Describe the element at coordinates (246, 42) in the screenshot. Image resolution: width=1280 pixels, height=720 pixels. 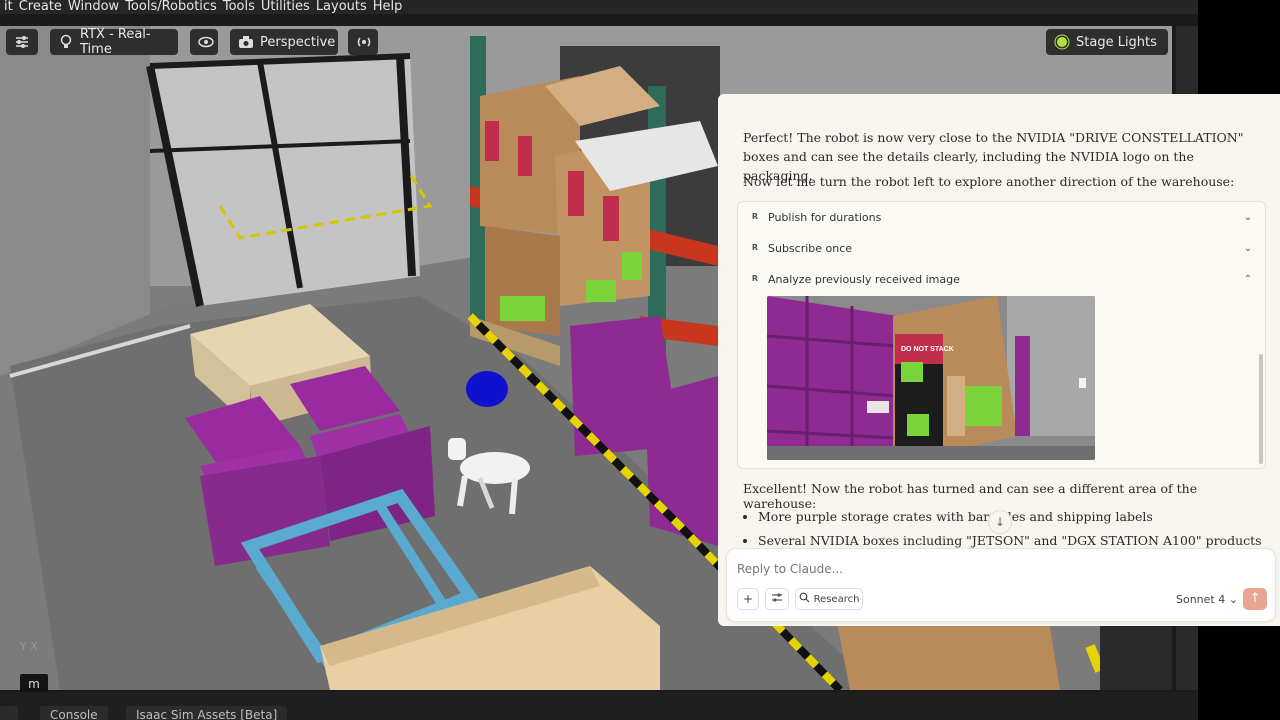
I see `camera-icon` at that location.